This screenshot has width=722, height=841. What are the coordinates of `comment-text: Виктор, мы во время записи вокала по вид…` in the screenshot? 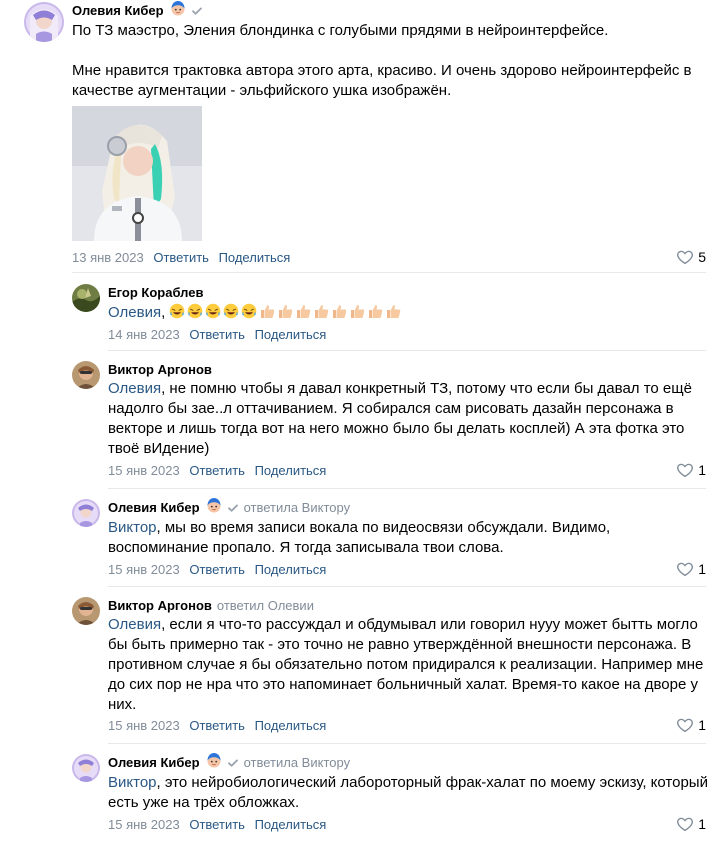 It's located at (408, 538).